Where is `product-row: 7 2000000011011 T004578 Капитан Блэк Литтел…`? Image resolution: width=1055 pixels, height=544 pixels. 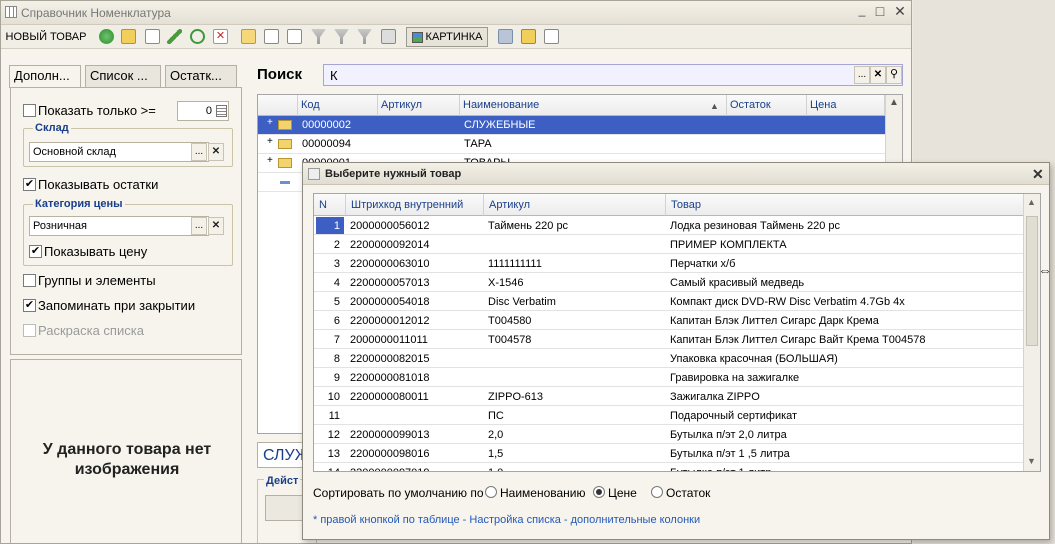 product-row: 7 2000000011011 T004578 Капитан Блэк Литтел… is located at coordinates (669, 339).